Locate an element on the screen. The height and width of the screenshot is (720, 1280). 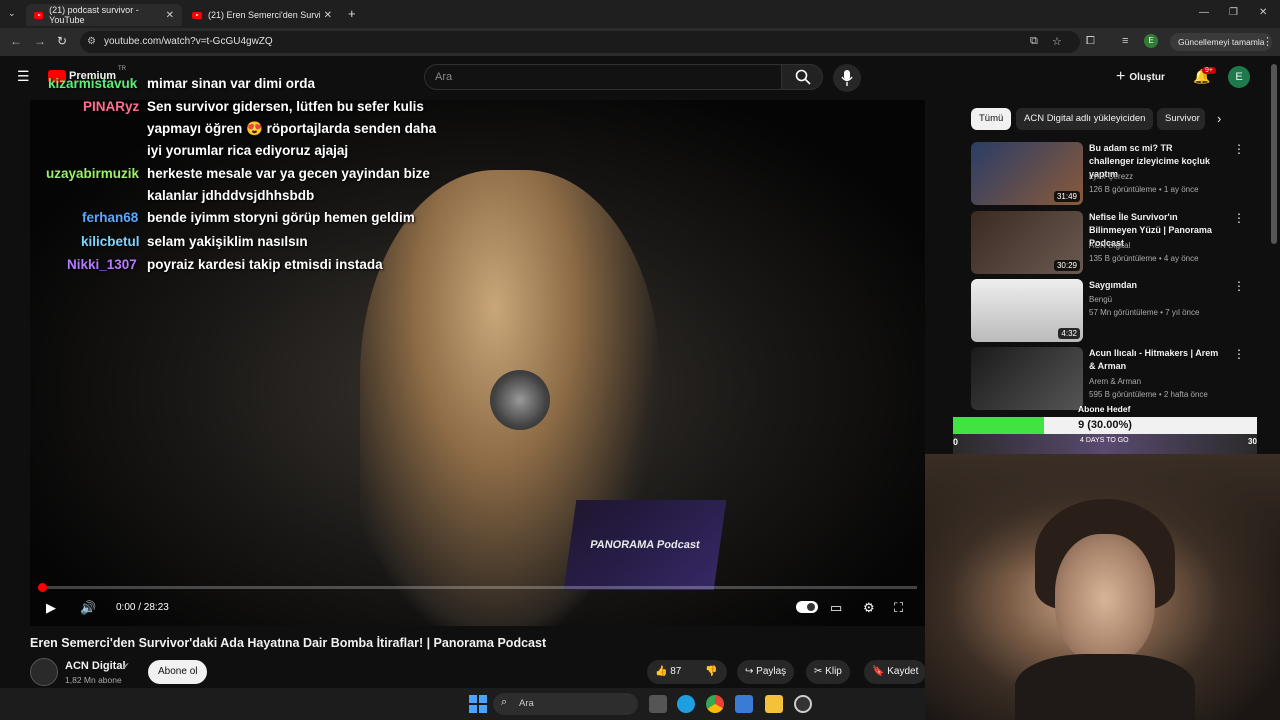
settings-gear-icon: ⚙ is located at coordinates (869, 608).